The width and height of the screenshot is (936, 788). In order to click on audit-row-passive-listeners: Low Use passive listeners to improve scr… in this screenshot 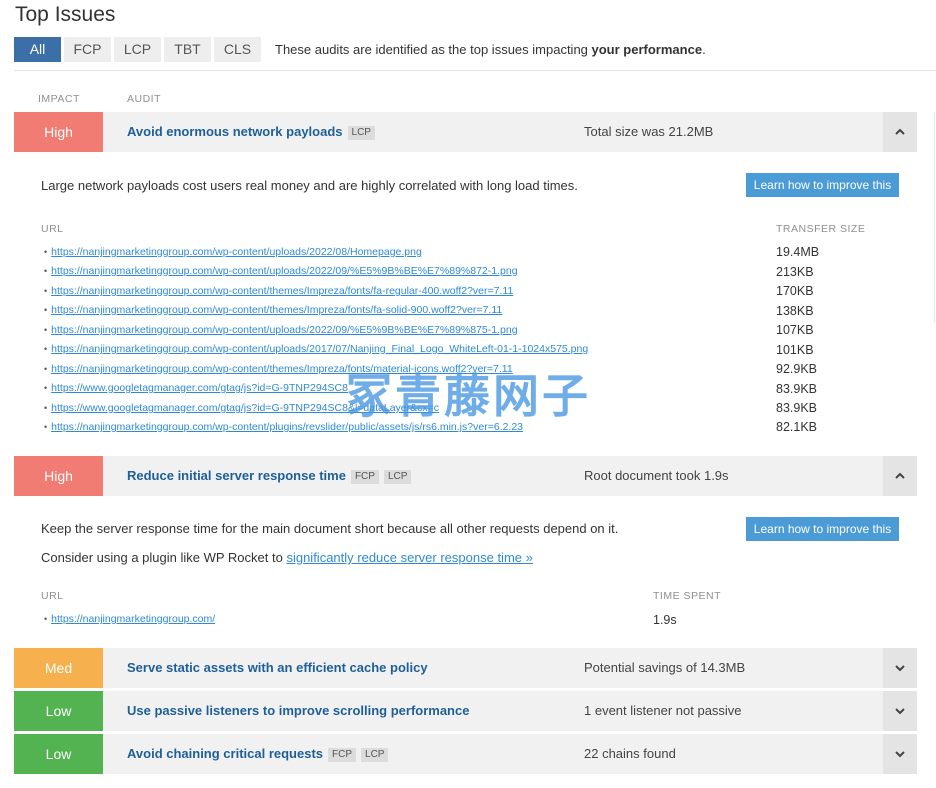, I will do `click(465, 711)`.